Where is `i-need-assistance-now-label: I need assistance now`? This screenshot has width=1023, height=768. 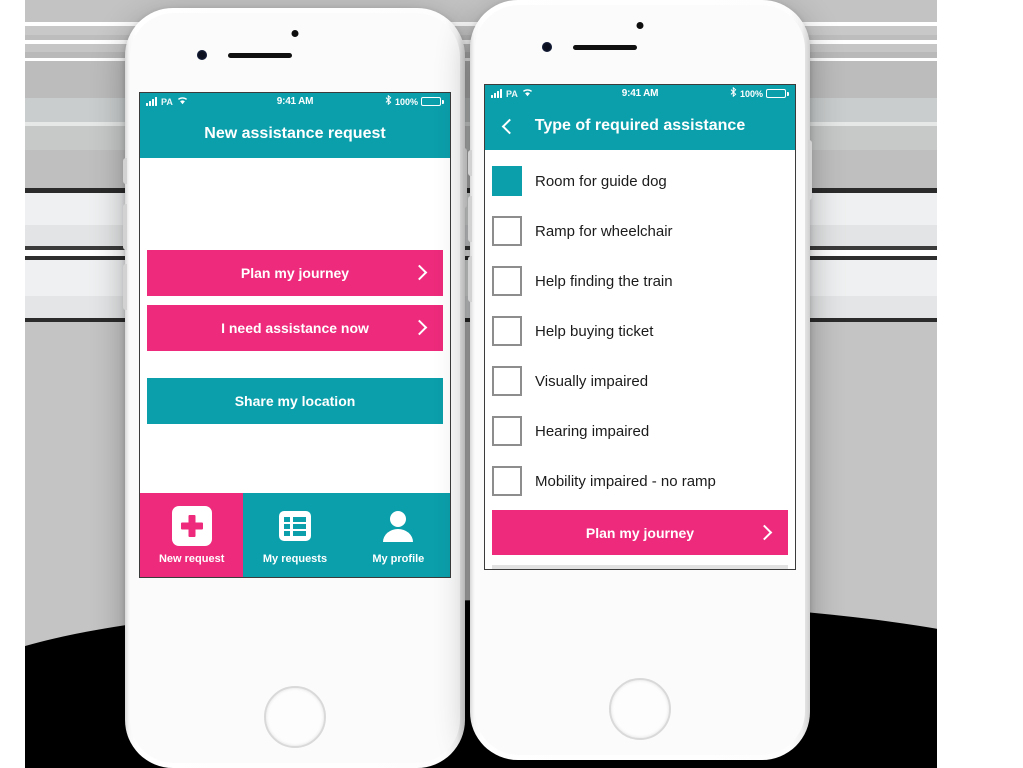
i-need-assistance-now-label: I need assistance now is located at coordinates (295, 328).